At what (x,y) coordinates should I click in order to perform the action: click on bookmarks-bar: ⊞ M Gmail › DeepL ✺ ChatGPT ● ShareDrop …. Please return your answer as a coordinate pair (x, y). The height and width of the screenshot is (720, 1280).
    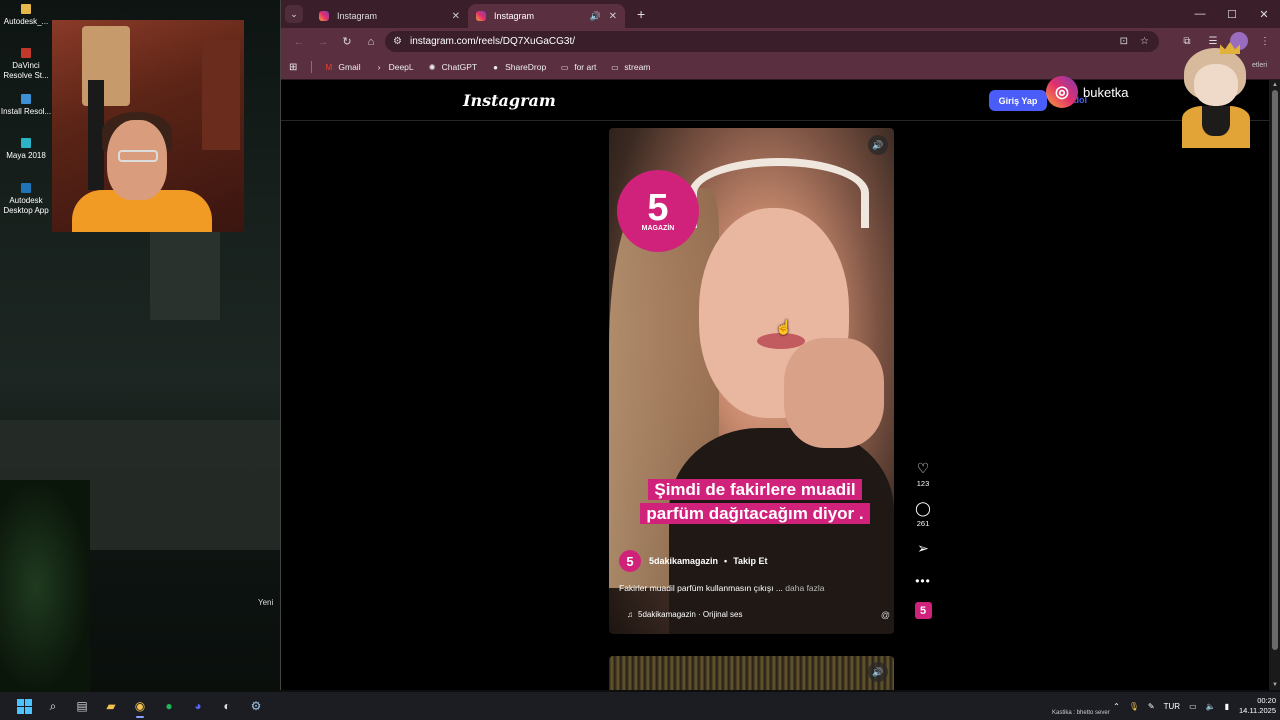
    Looking at the image, I should click on (780, 67).